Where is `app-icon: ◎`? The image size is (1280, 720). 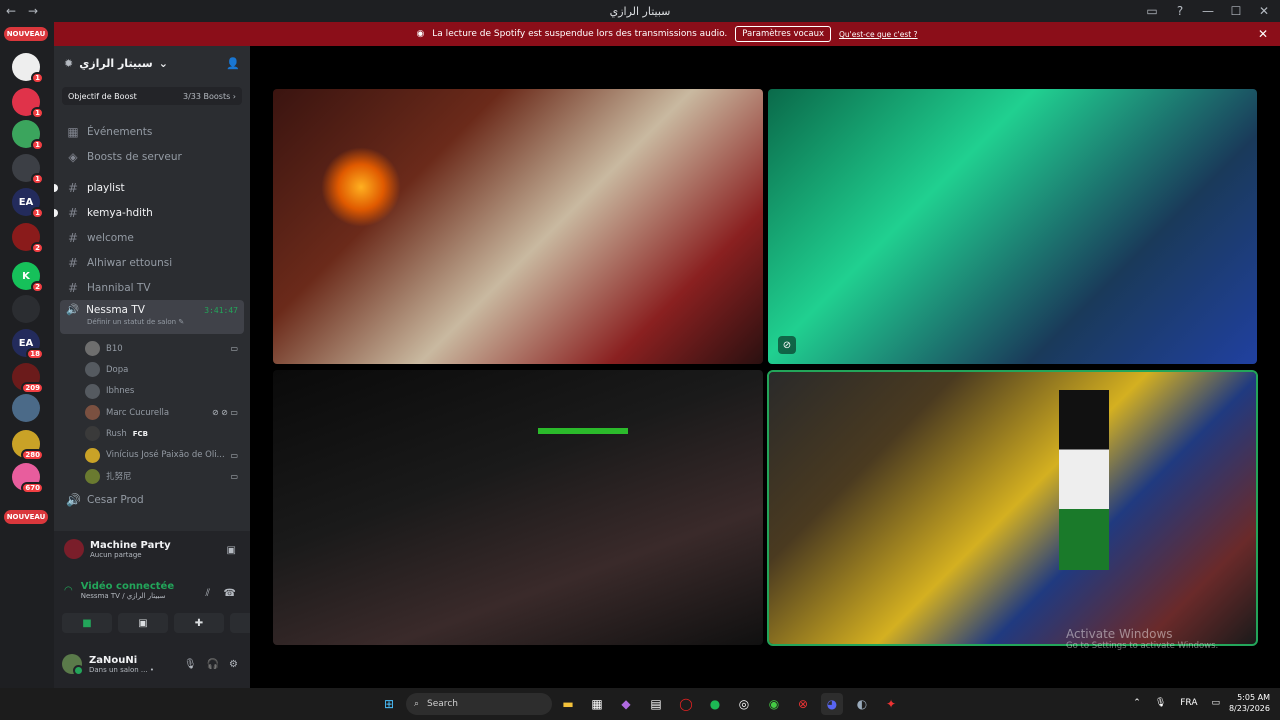
app-icon: ◎ is located at coordinates (744, 704).